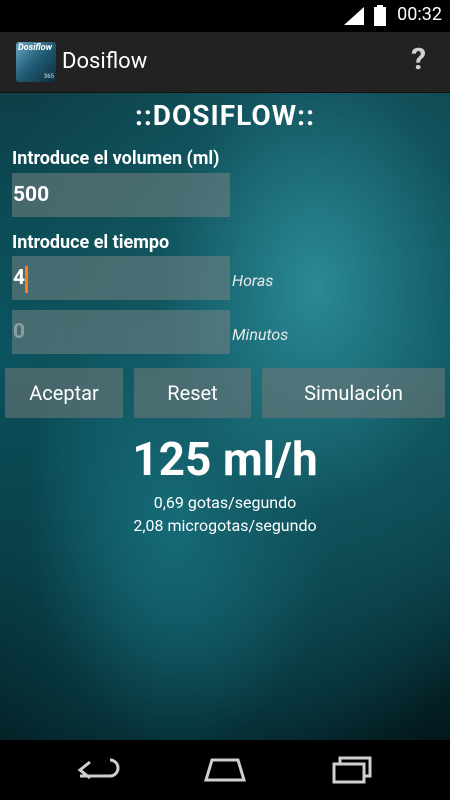 The image size is (450, 800). Describe the element at coordinates (35, 48) in the screenshot. I see `app-icon-text: Dosiflow` at that location.